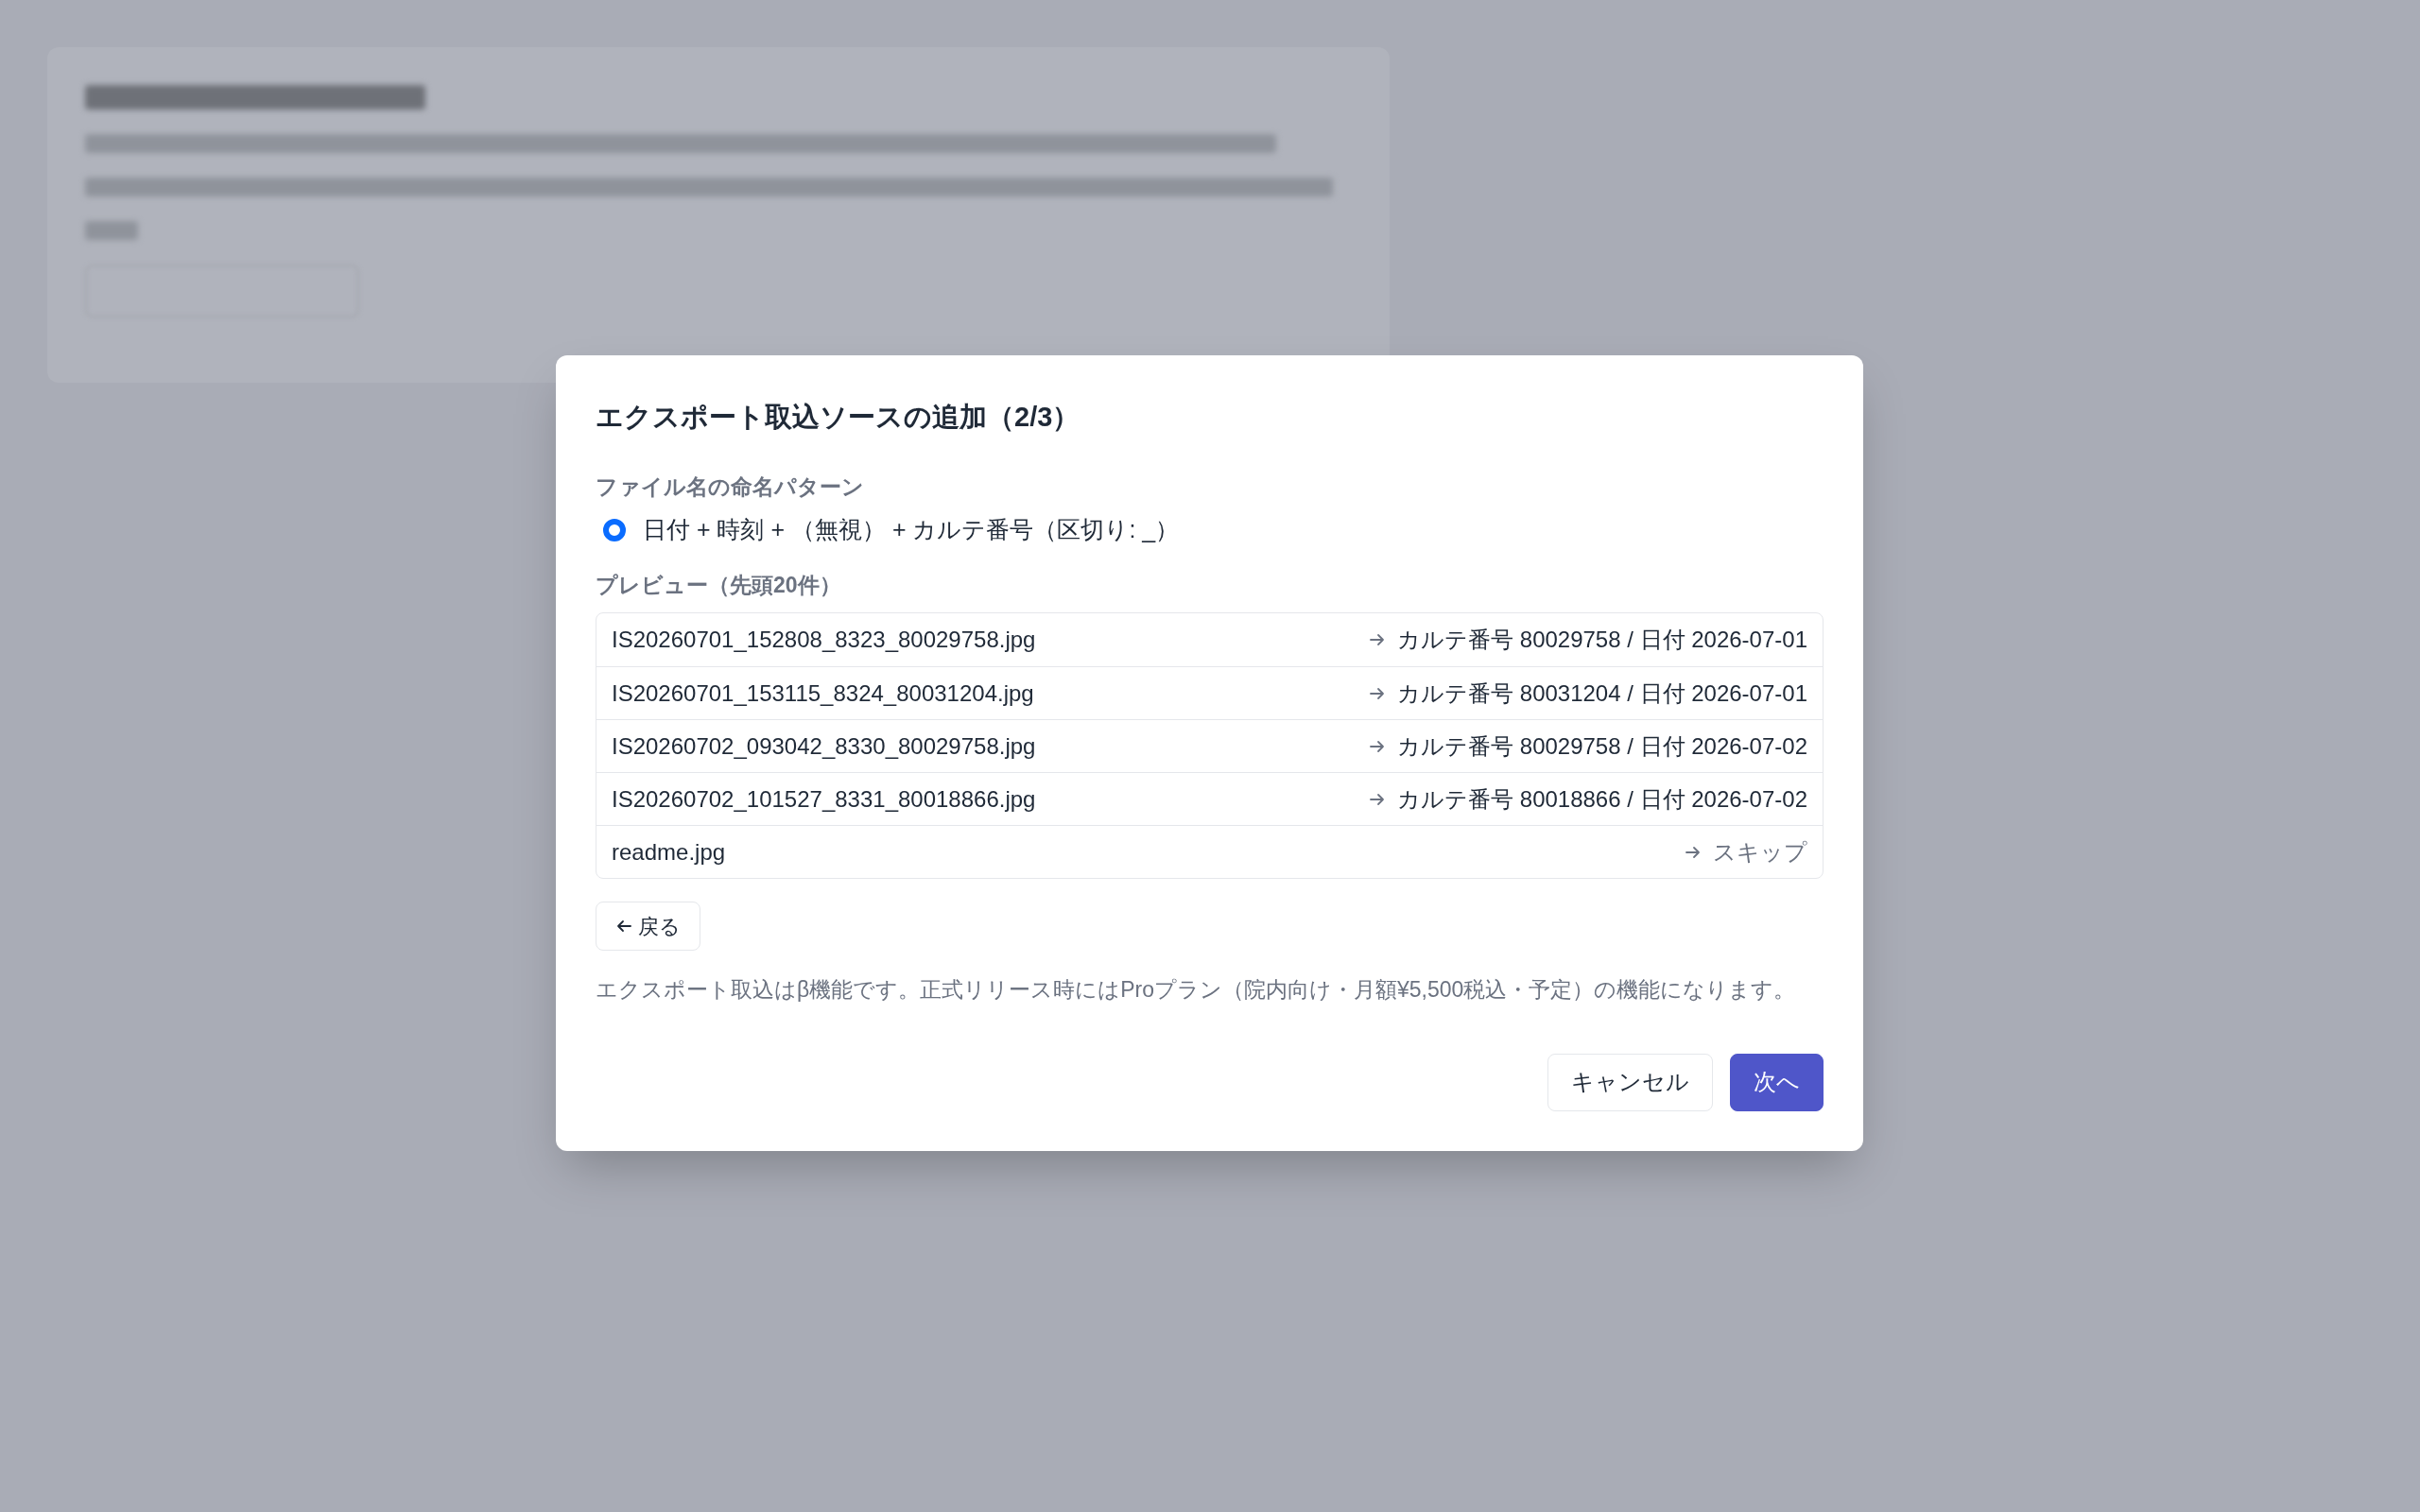  Describe the element at coordinates (1196, 990) in the screenshot. I see `beta-note: エクスポート取込はβ機能です。正式リリース時にはProプラン（院内向け・月額¥5,500税込・予定）の機能になります。` at that location.